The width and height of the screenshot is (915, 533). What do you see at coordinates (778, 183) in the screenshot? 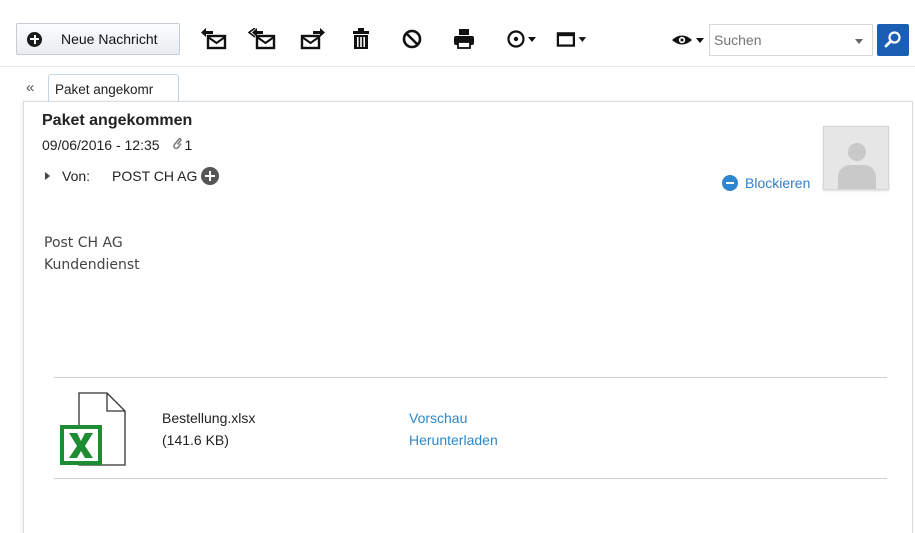
I see `block-label: Blockieren` at bounding box center [778, 183].